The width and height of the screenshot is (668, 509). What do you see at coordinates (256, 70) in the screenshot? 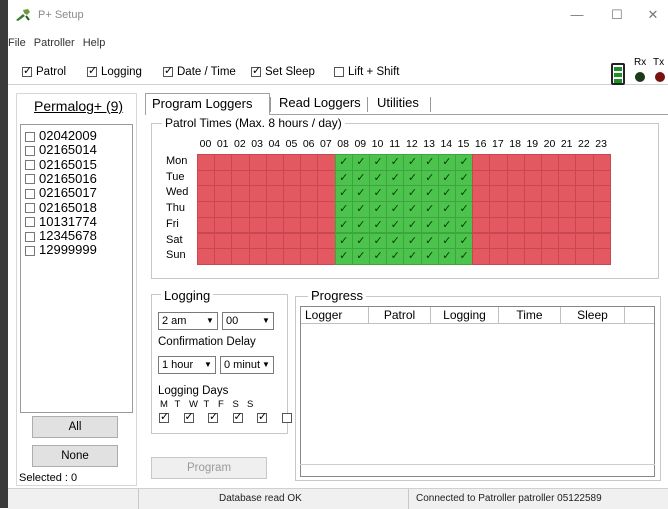
I see `set-sleep-checkbox` at bounding box center [256, 70].